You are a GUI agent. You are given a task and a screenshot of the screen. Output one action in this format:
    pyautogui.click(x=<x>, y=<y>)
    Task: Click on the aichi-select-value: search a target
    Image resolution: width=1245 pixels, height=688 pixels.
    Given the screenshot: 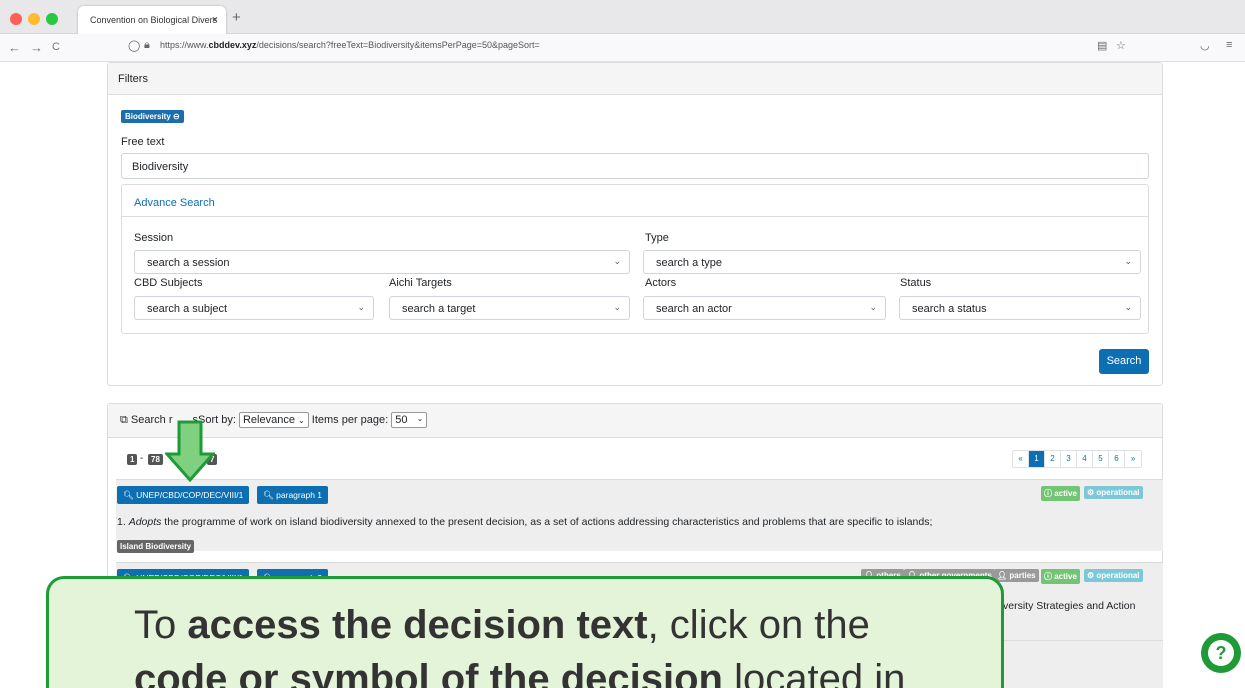 What is the action you would take?
    pyautogui.click(x=439, y=309)
    